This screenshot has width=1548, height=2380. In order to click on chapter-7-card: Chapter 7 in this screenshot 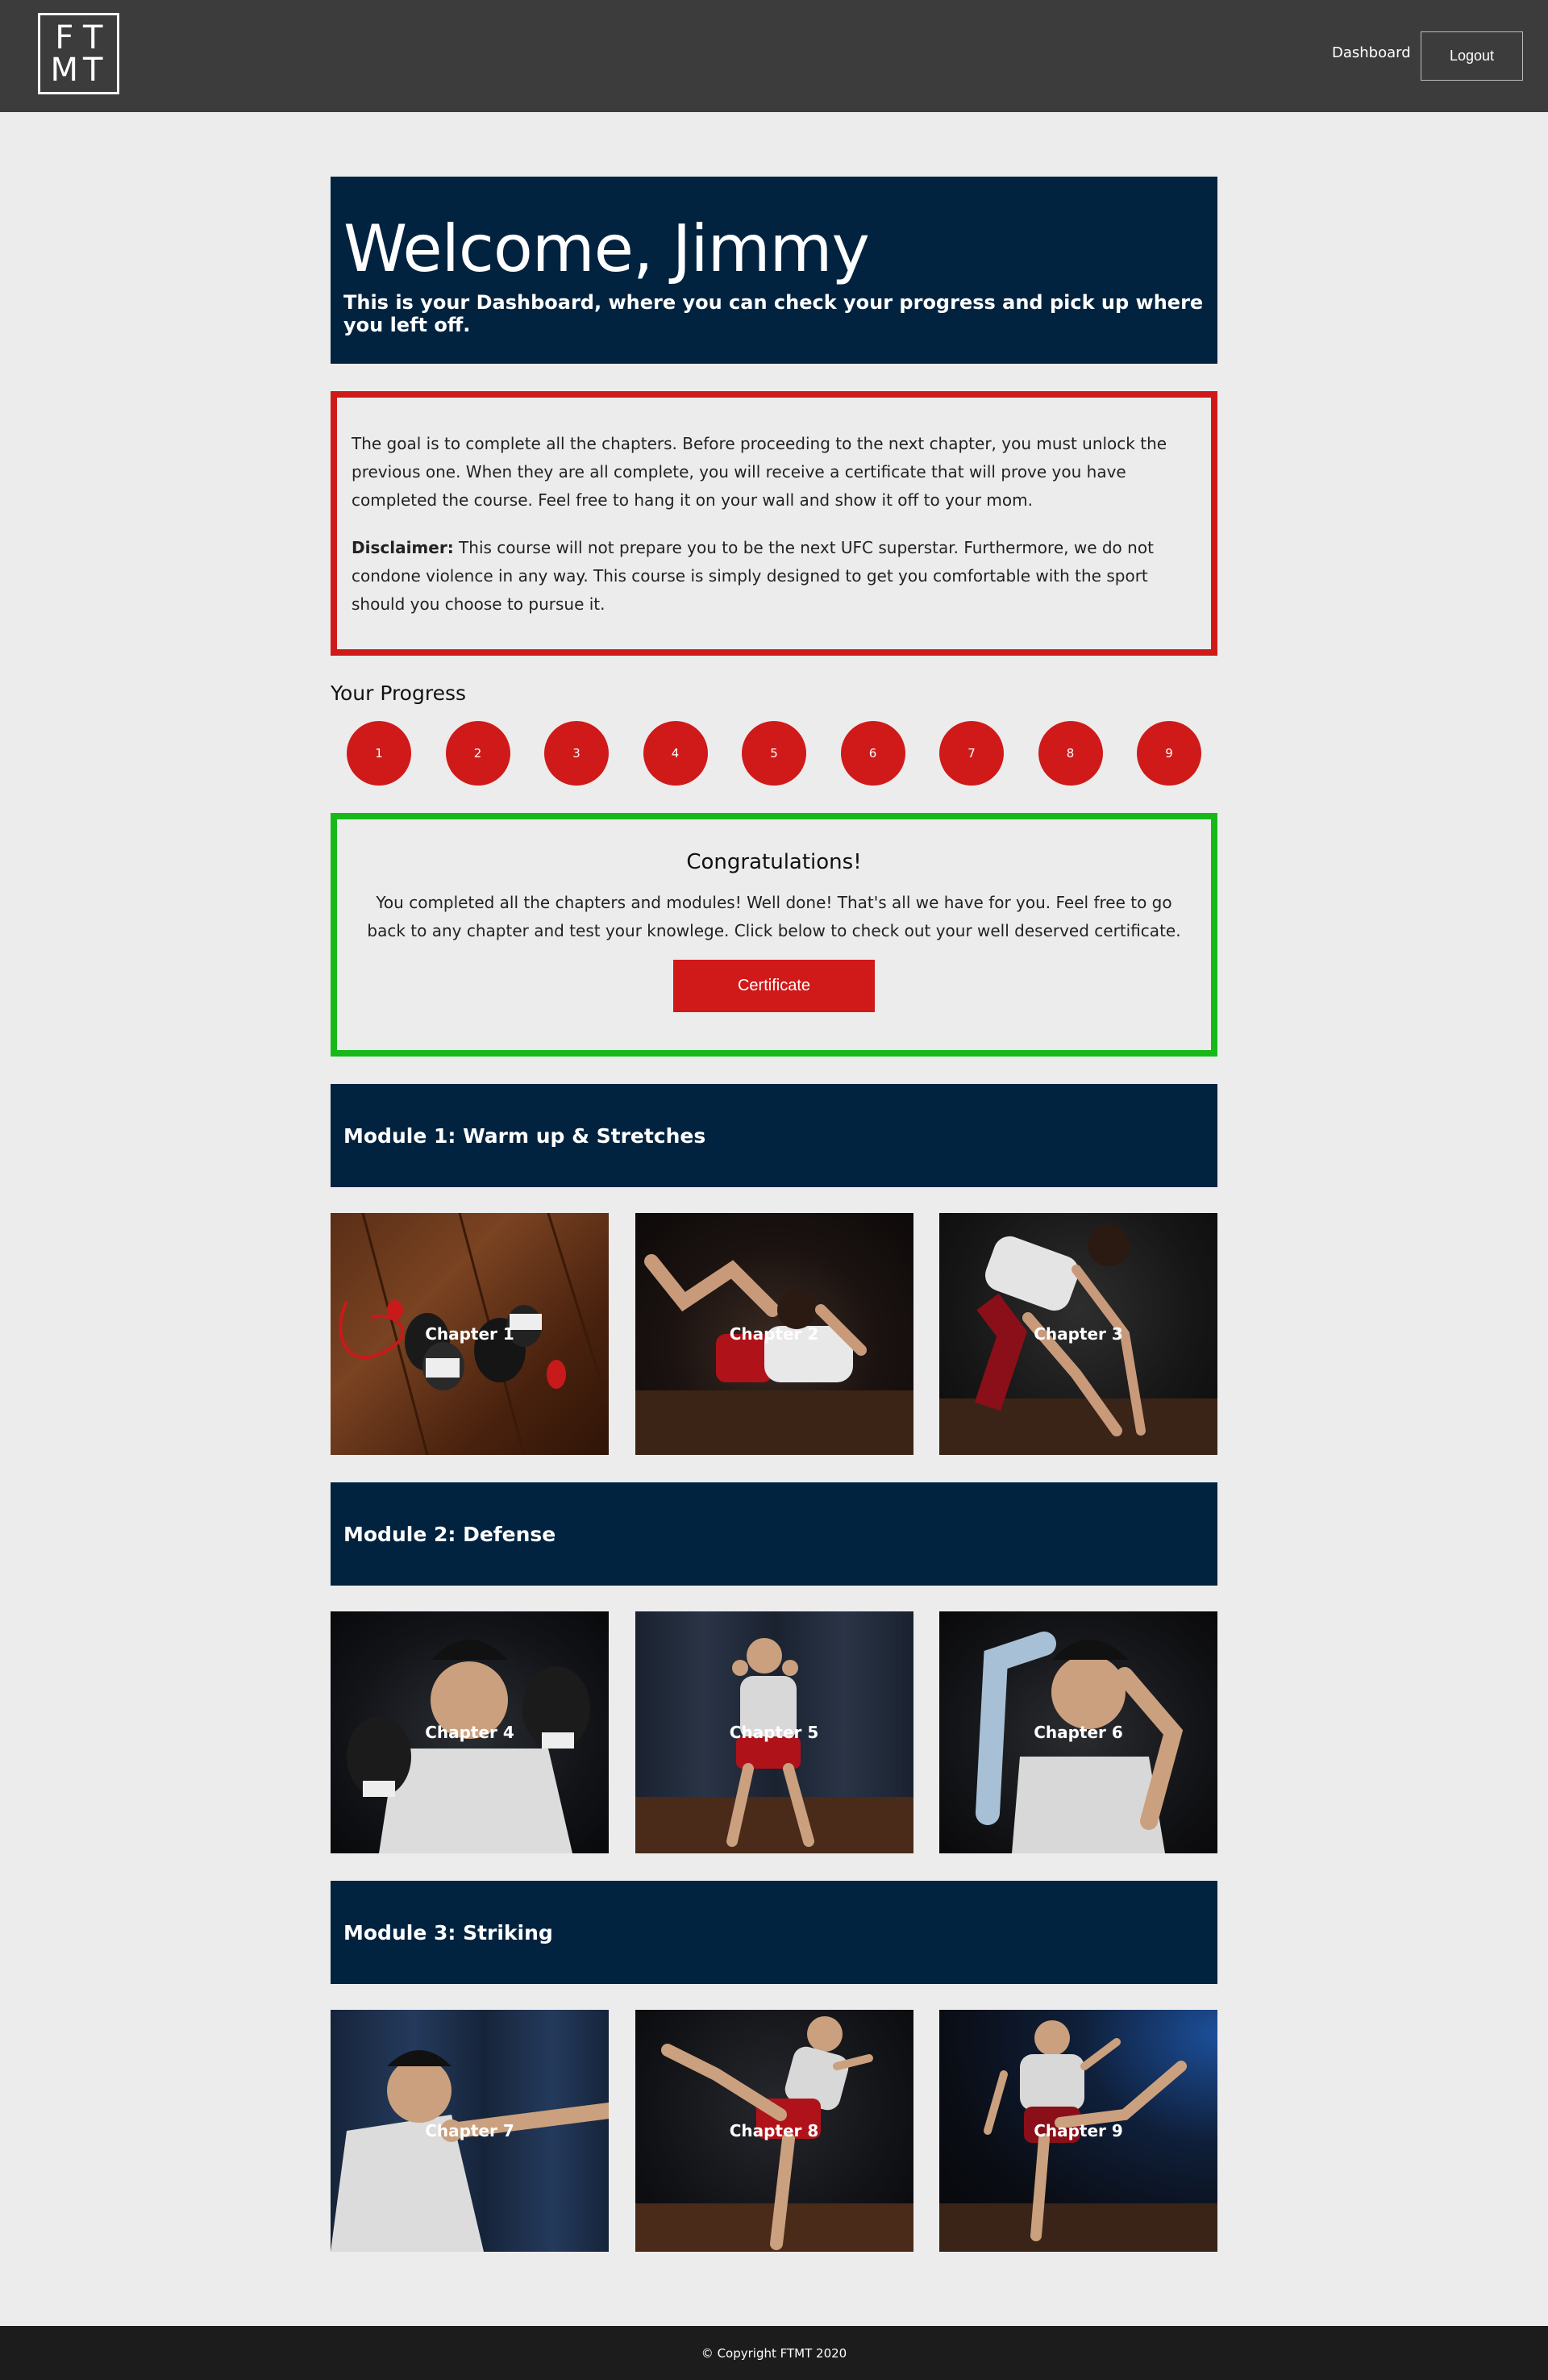, I will do `click(470, 2131)`.